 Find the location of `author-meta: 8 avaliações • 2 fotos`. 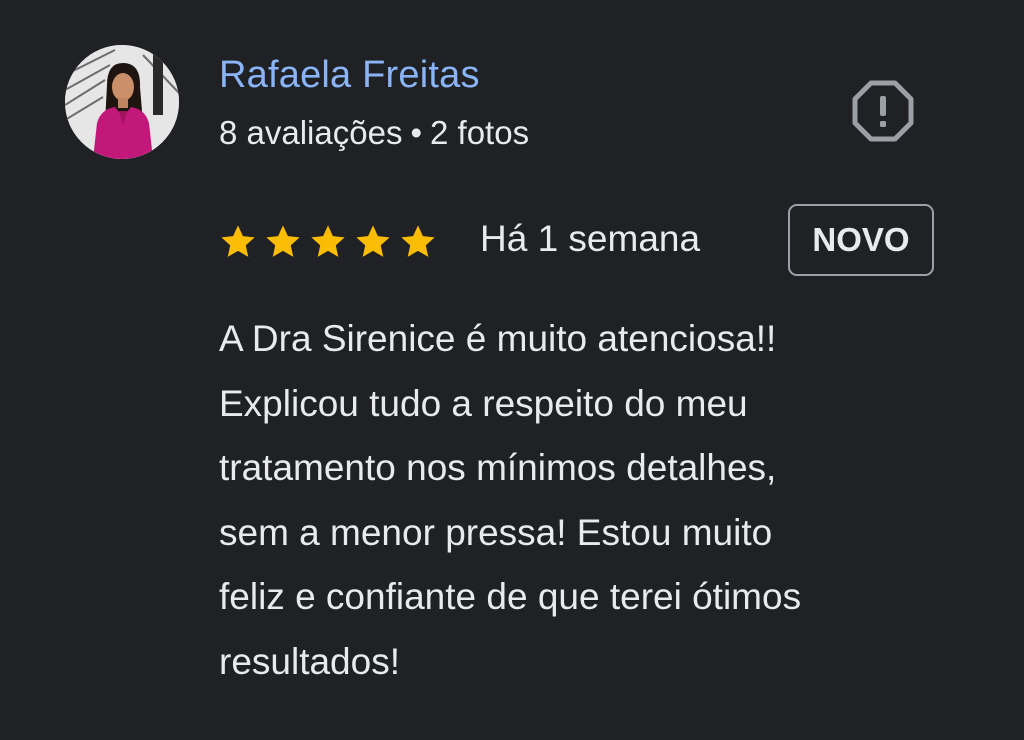

author-meta: 8 avaliações • 2 fotos is located at coordinates (374, 133).